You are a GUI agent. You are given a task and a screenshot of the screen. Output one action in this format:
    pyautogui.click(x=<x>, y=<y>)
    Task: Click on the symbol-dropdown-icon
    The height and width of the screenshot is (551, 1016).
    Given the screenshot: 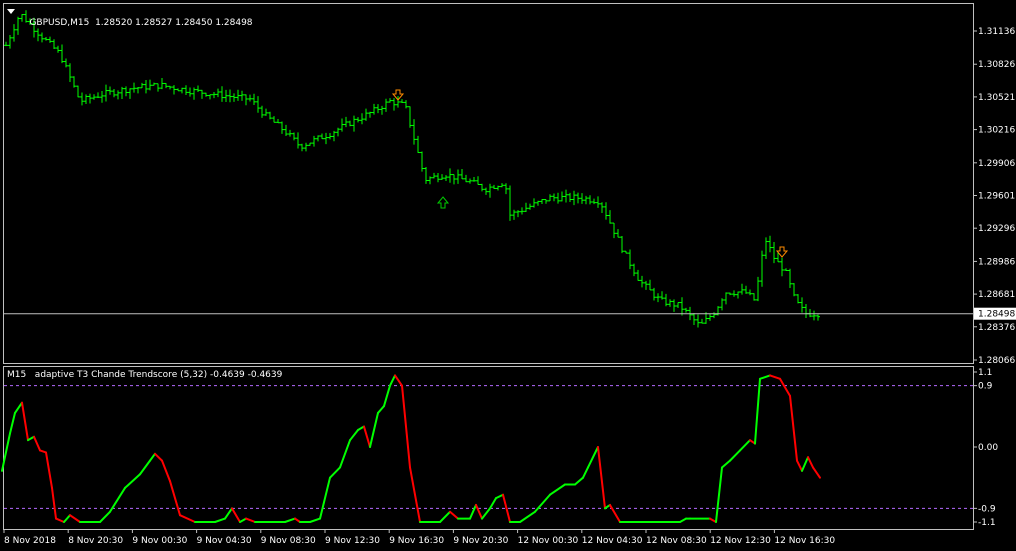 What is the action you would take?
    pyautogui.click(x=11, y=11)
    